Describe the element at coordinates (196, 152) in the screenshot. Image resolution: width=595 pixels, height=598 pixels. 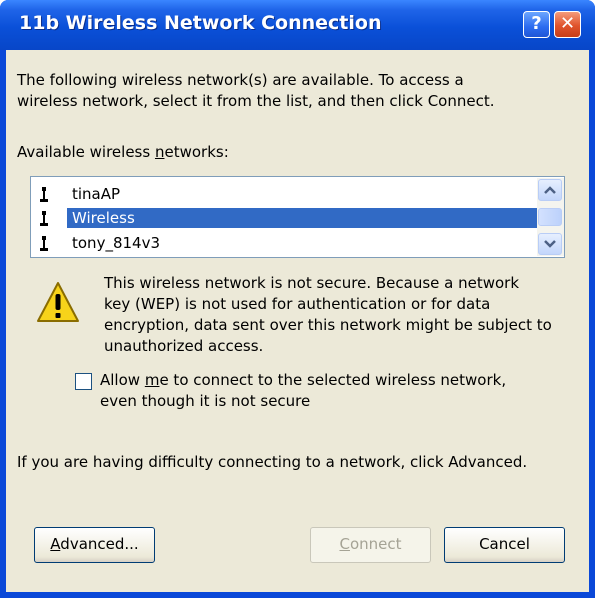
I see `networks-label-text-end: etworks:` at that location.